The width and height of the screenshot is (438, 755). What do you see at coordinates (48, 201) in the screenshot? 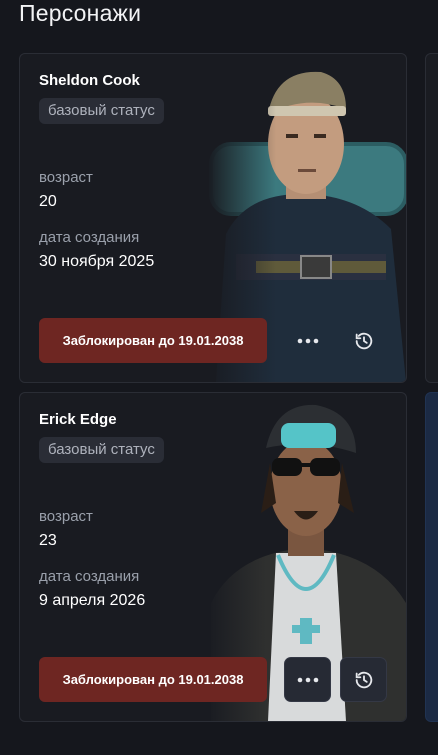
I see `age-value: 20` at bounding box center [48, 201].